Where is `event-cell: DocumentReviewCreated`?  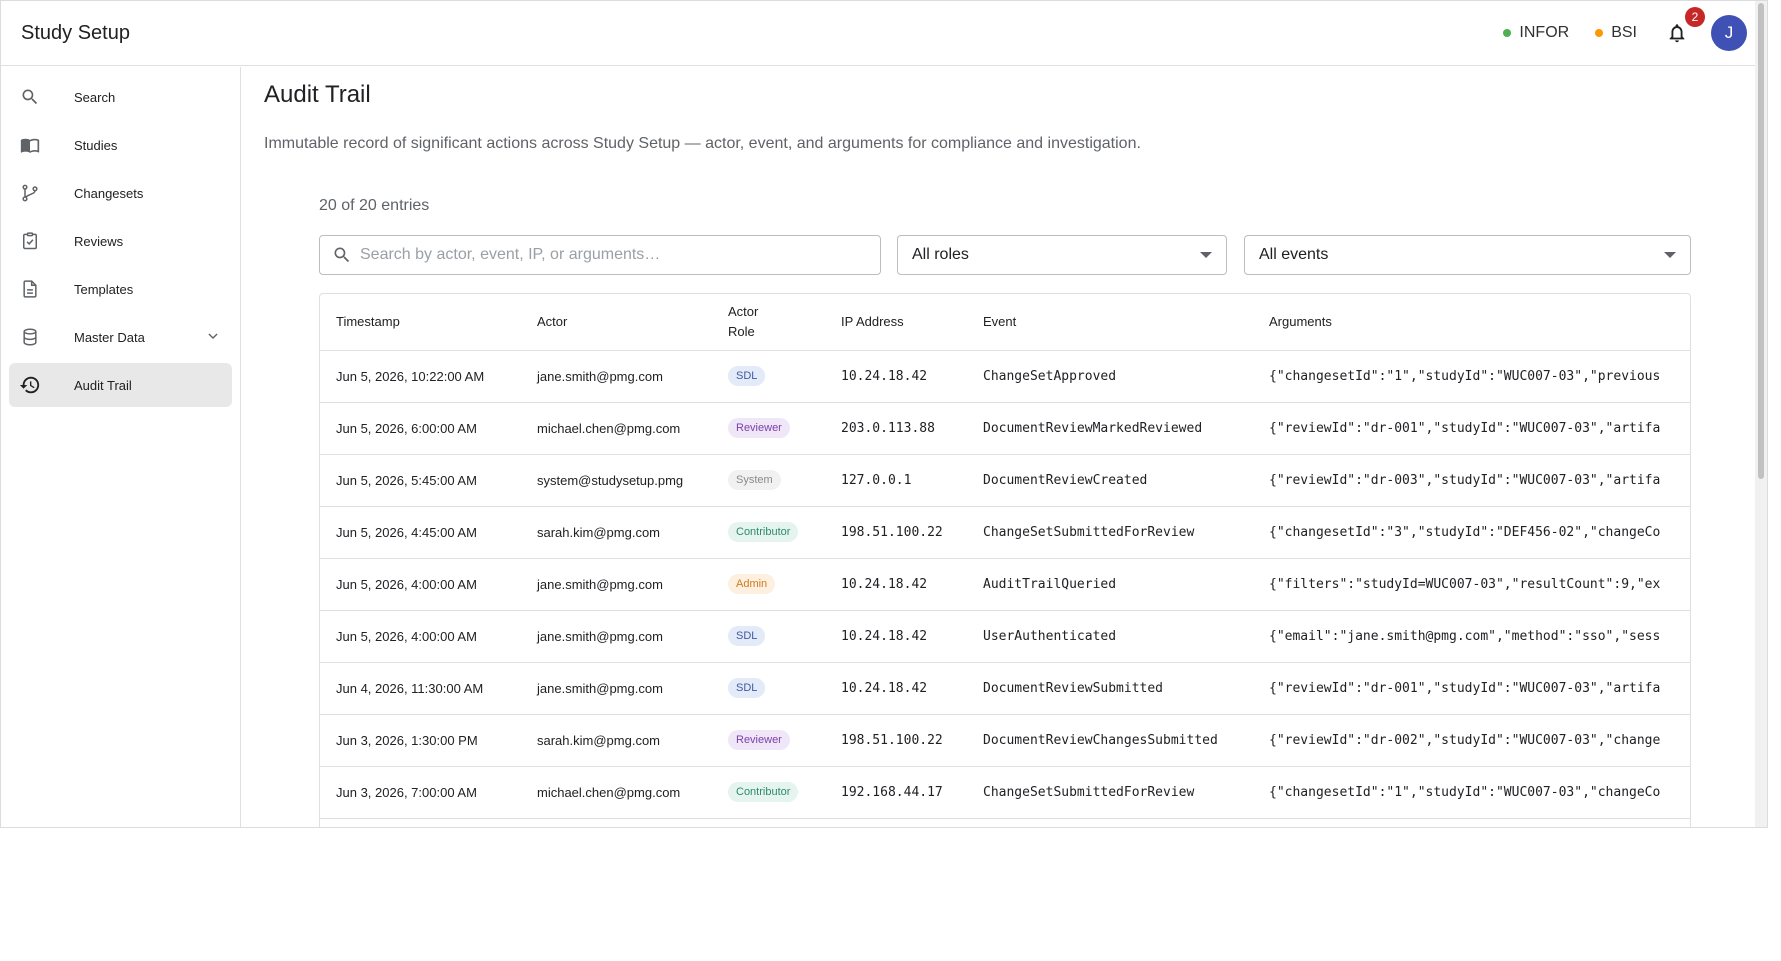
event-cell: DocumentReviewCreated is located at coordinates (1110, 480).